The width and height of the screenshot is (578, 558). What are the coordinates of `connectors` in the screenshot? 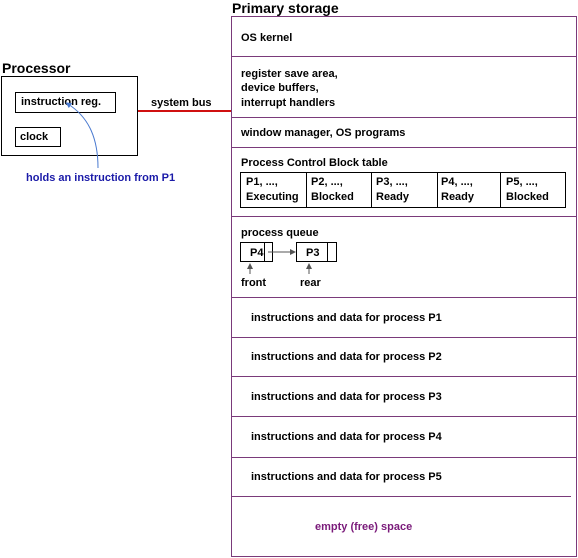 It's located at (188, 188).